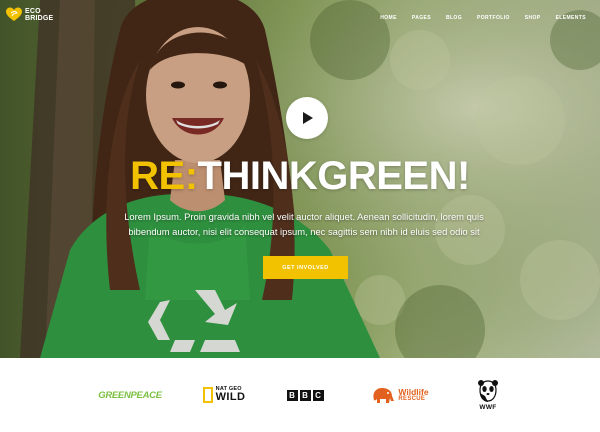 This screenshot has height=432, width=600. I want to click on natgeo-bottom-text: WILD, so click(230, 397).